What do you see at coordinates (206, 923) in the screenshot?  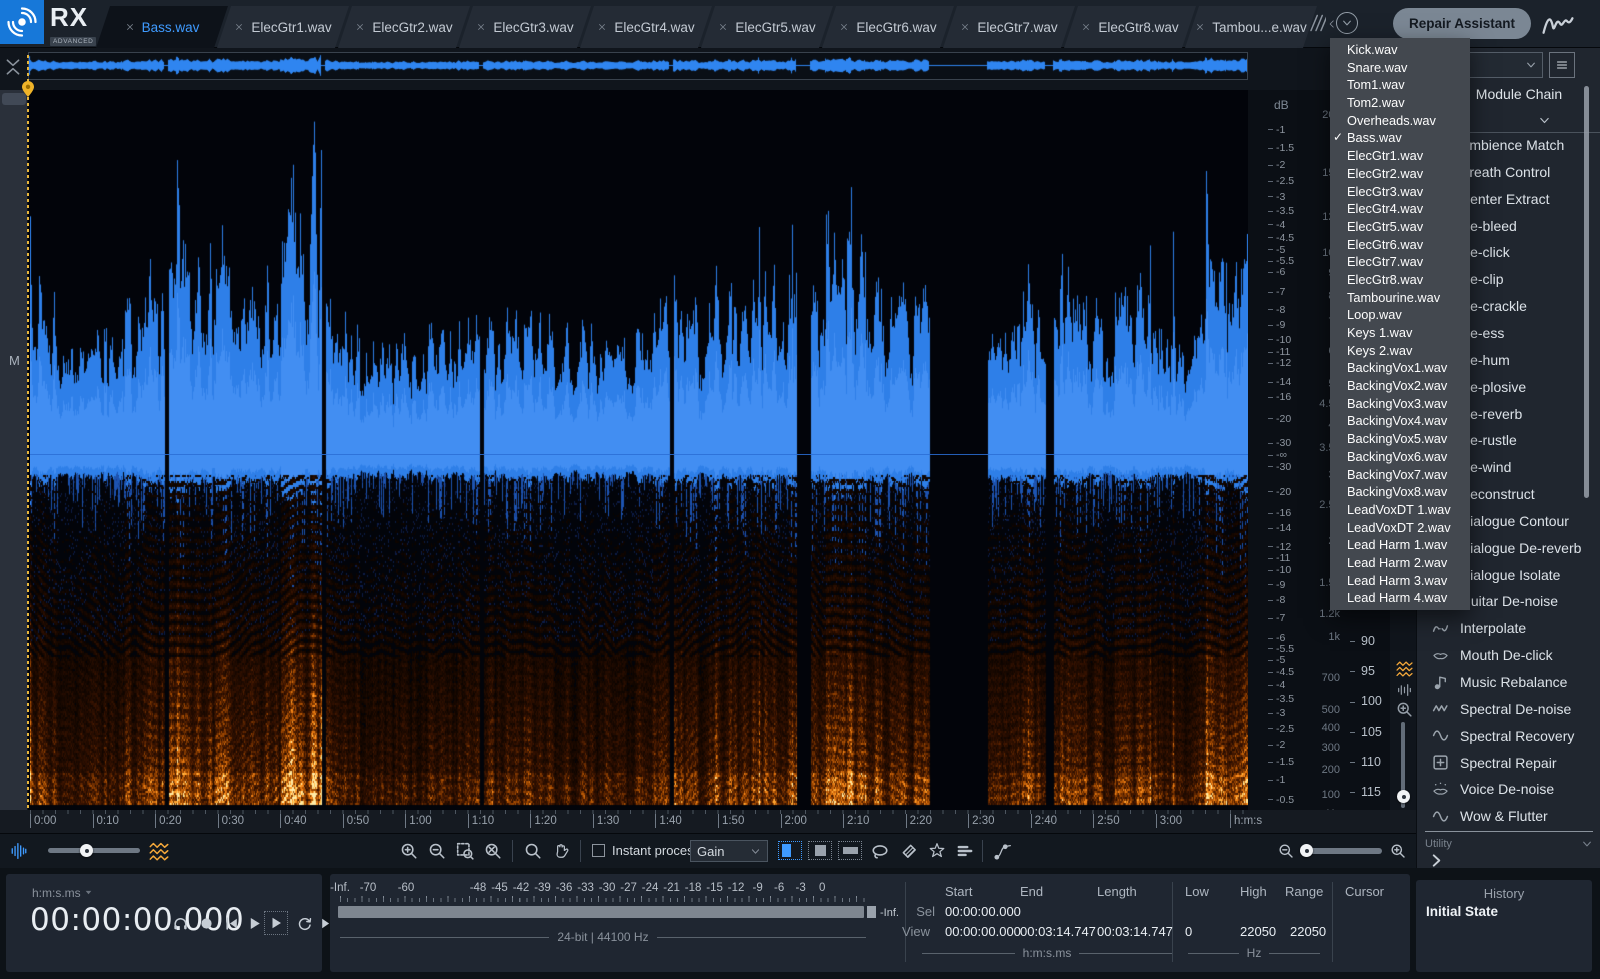 I see `record-button` at bounding box center [206, 923].